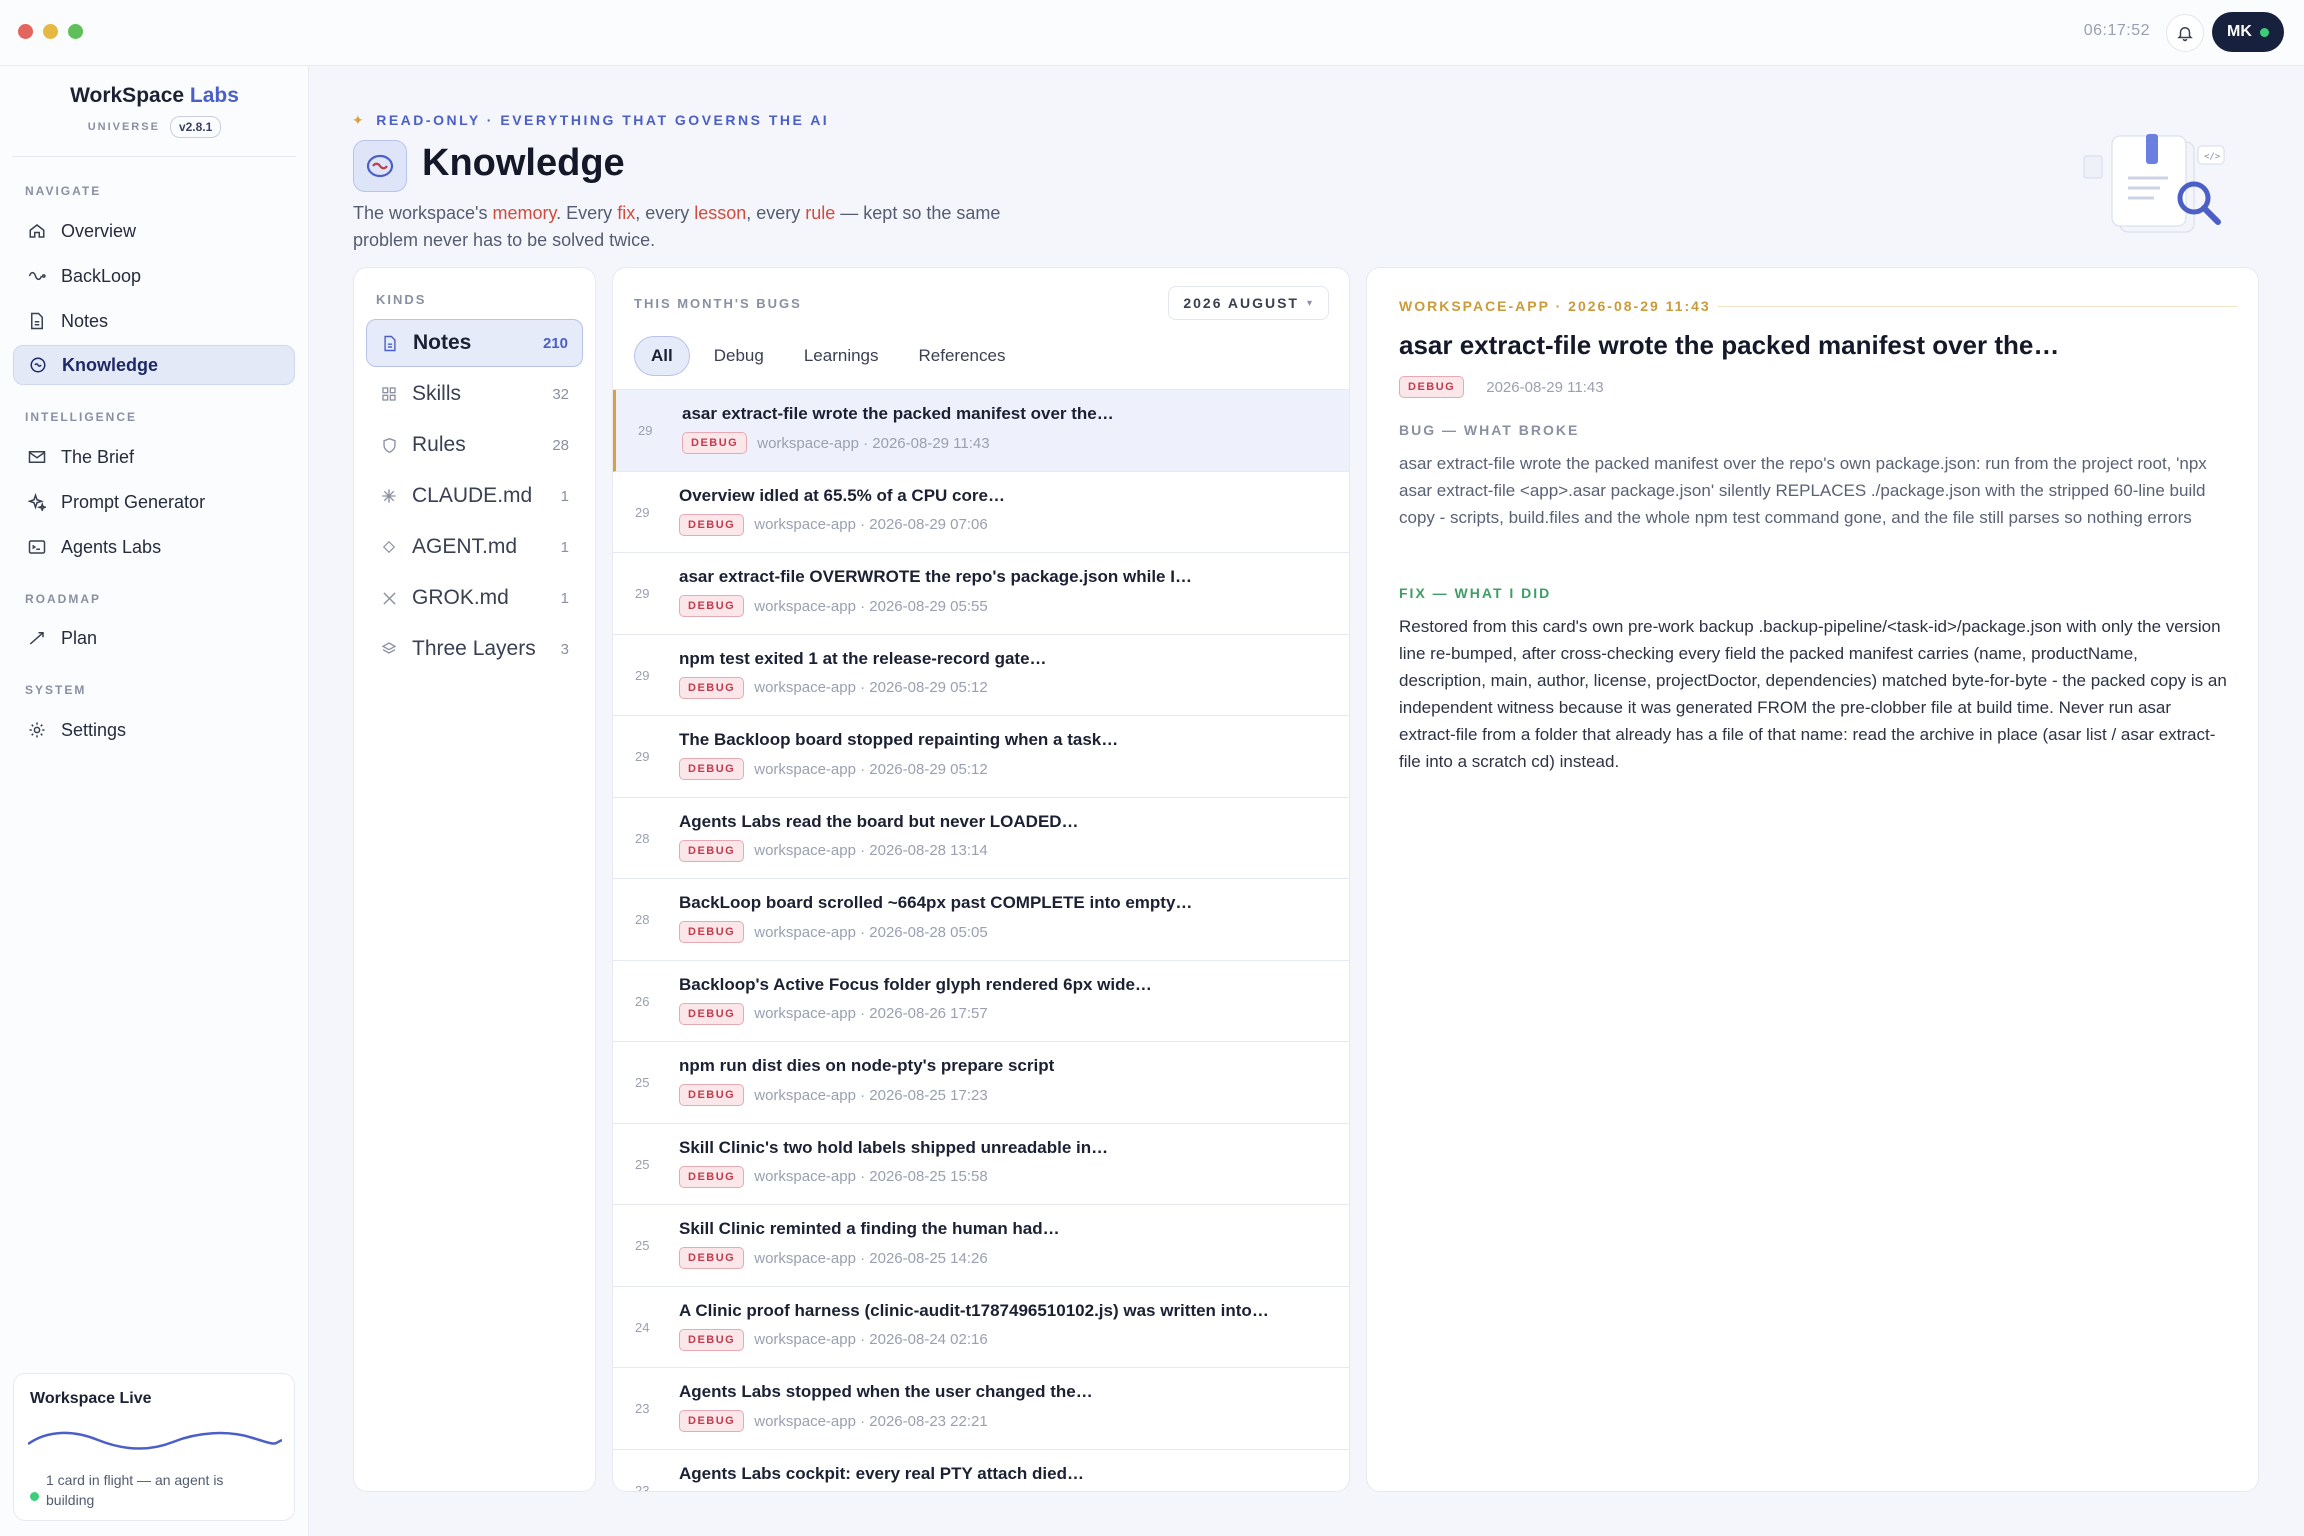 This screenshot has width=2304, height=1536. What do you see at coordinates (37, 638) in the screenshot?
I see `trend-icon` at bounding box center [37, 638].